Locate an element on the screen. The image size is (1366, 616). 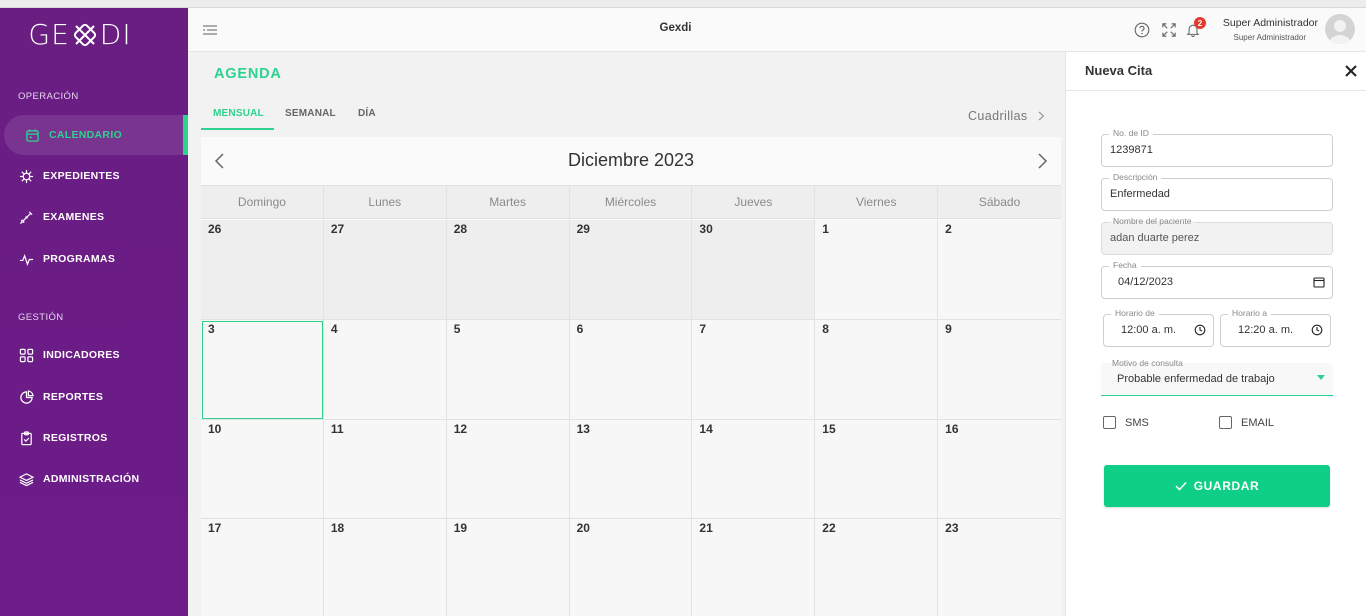
logo-text-left: GE is located at coordinates (49, 34).